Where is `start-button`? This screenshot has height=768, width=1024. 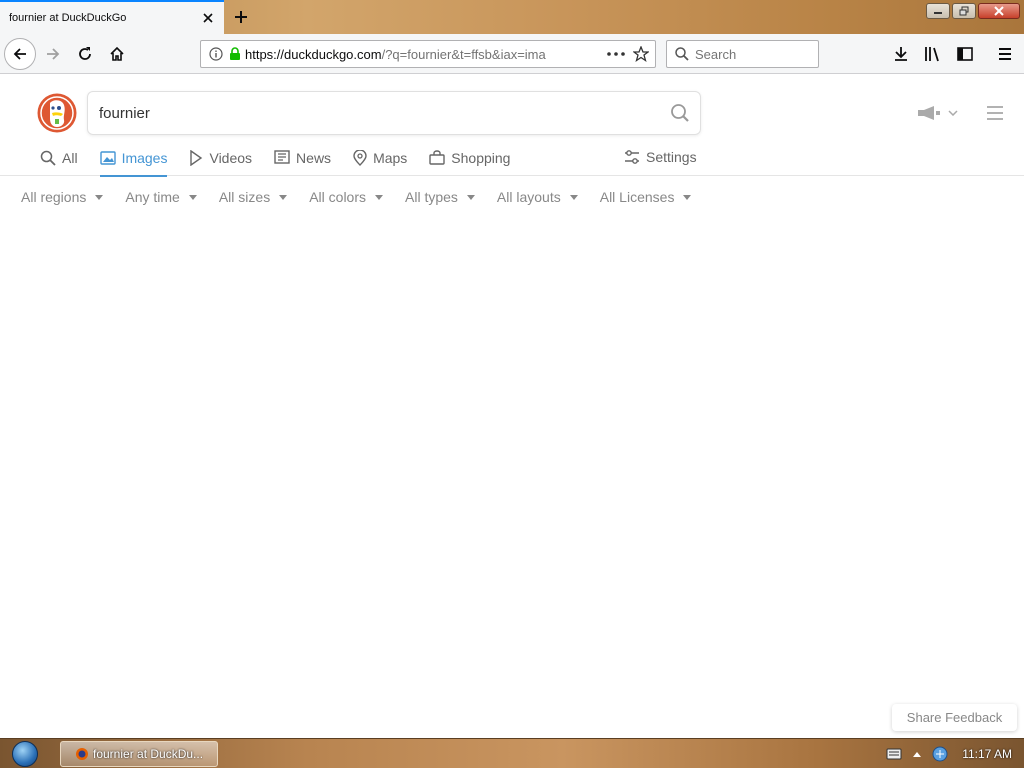 start-button is located at coordinates (25, 754).